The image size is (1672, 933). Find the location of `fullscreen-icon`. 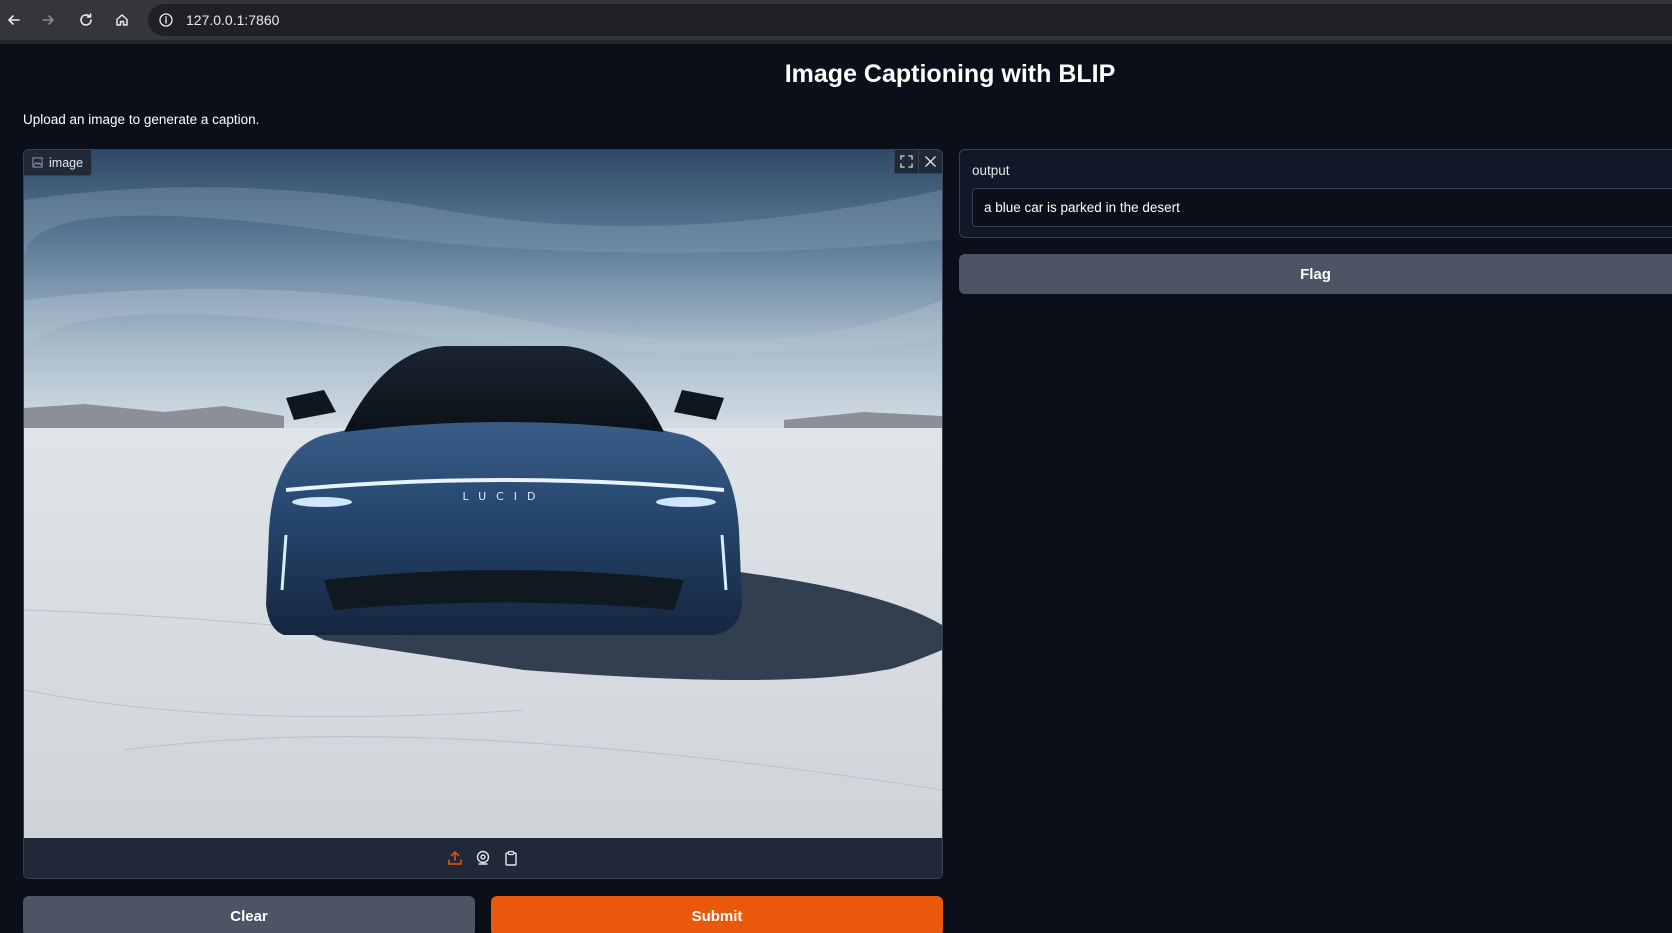

fullscreen-icon is located at coordinates (906, 161).